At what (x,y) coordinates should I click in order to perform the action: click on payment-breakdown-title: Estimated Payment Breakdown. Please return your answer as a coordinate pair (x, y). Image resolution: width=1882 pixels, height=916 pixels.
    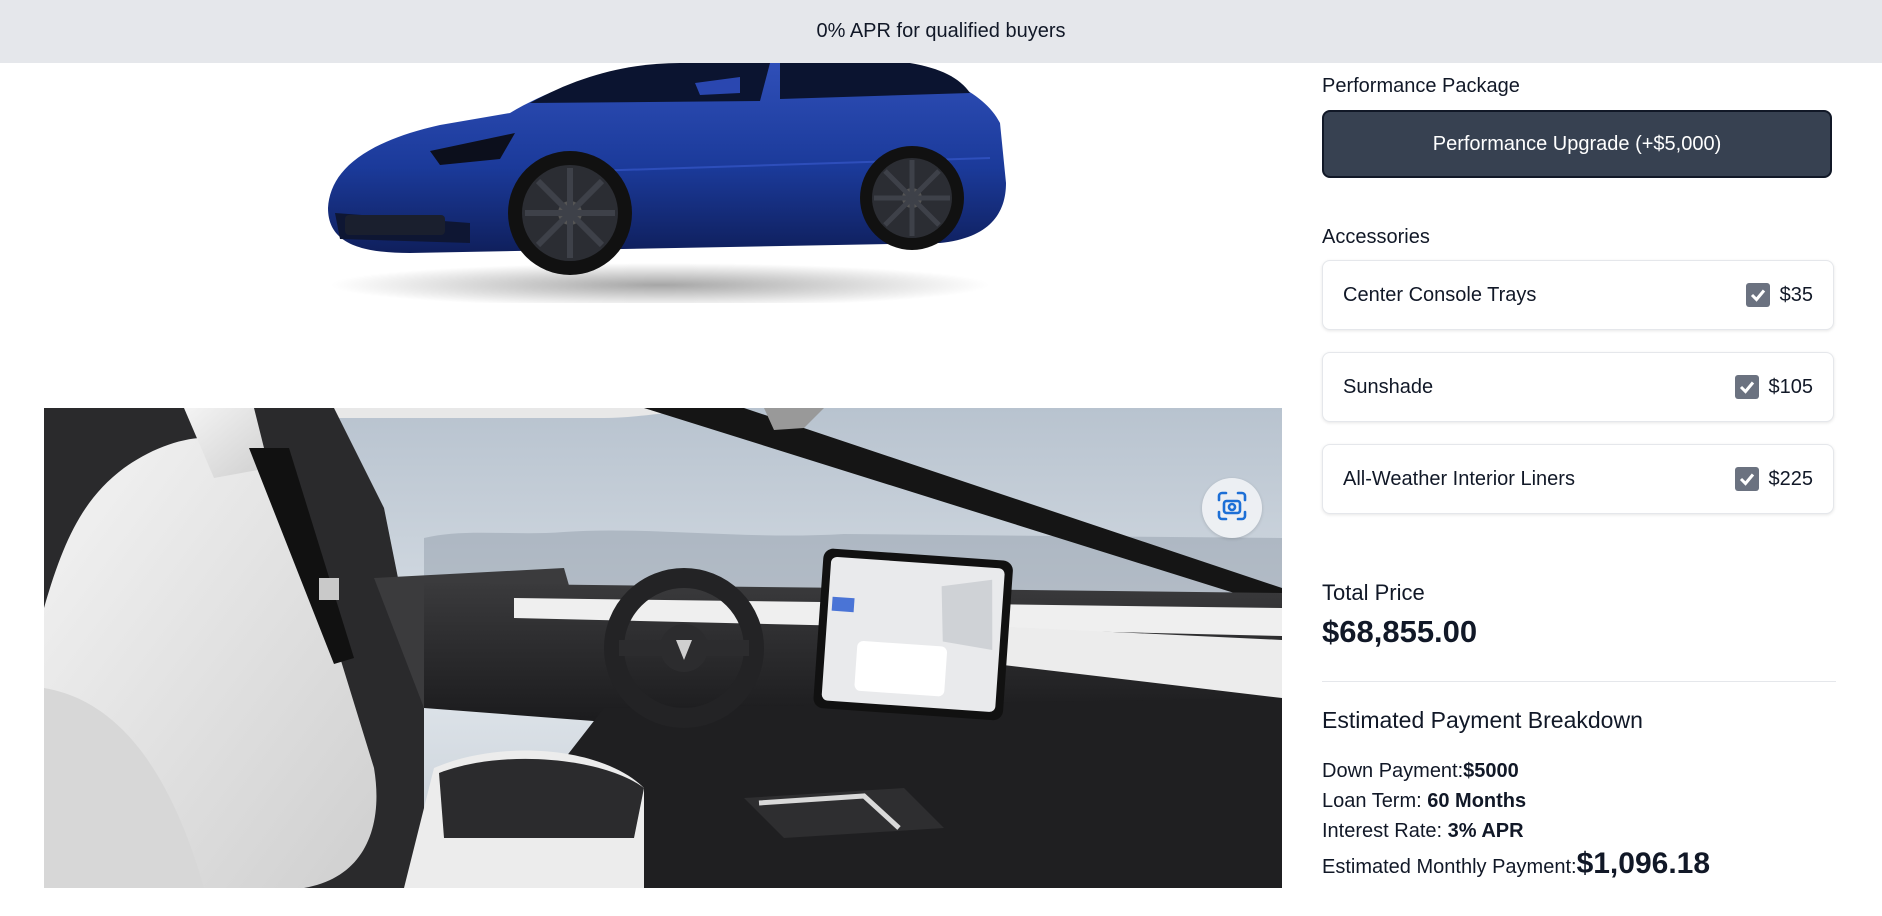
    Looking at the image, I should click on (1482, 720).